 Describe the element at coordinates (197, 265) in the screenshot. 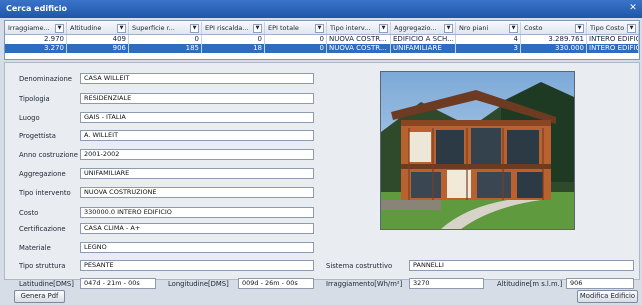

I see `tipo-struttura-field: PESANTE` at that location.